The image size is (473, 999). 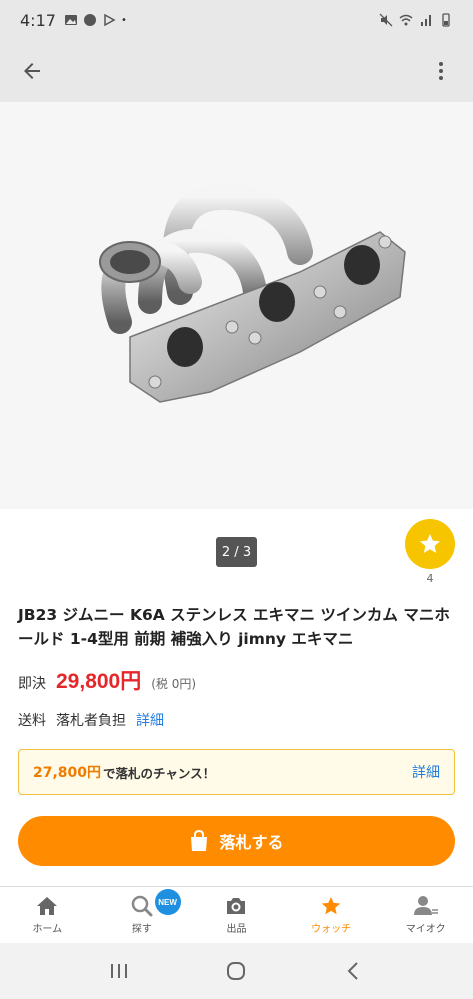 What do you see at coordinates (89, 20) in the screenshot?
I see `messenger-icon` at bounding box center [89, 20].